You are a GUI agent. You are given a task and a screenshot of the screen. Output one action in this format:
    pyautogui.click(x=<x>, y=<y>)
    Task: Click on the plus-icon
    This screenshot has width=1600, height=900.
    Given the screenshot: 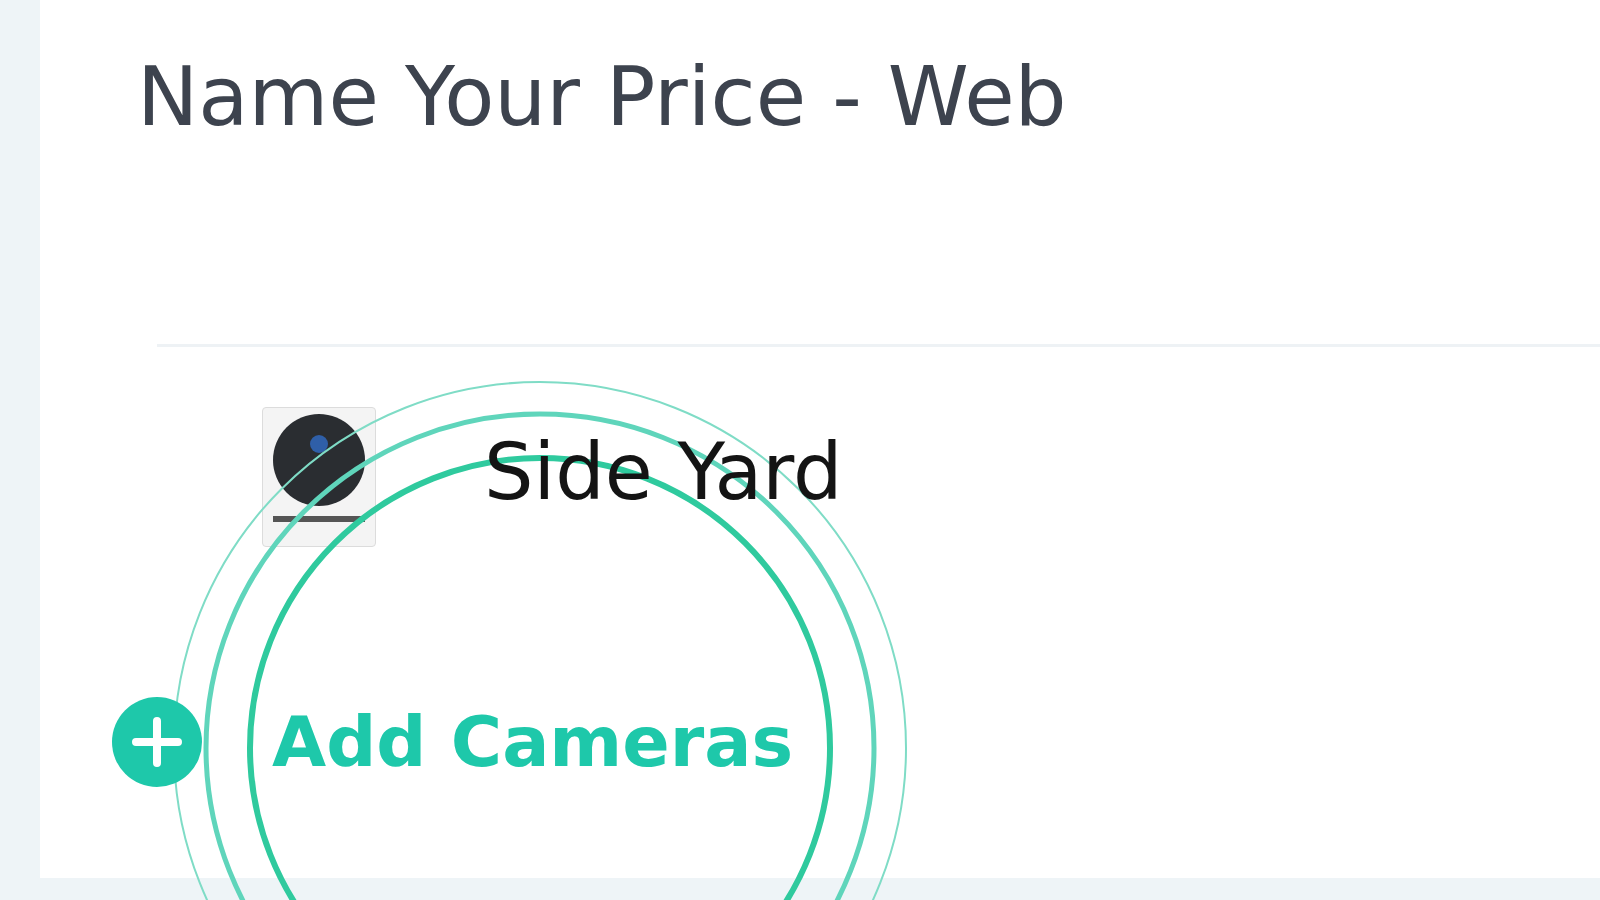 What is the action you would take?
    pyautogui.click(x=157, y=742)
    